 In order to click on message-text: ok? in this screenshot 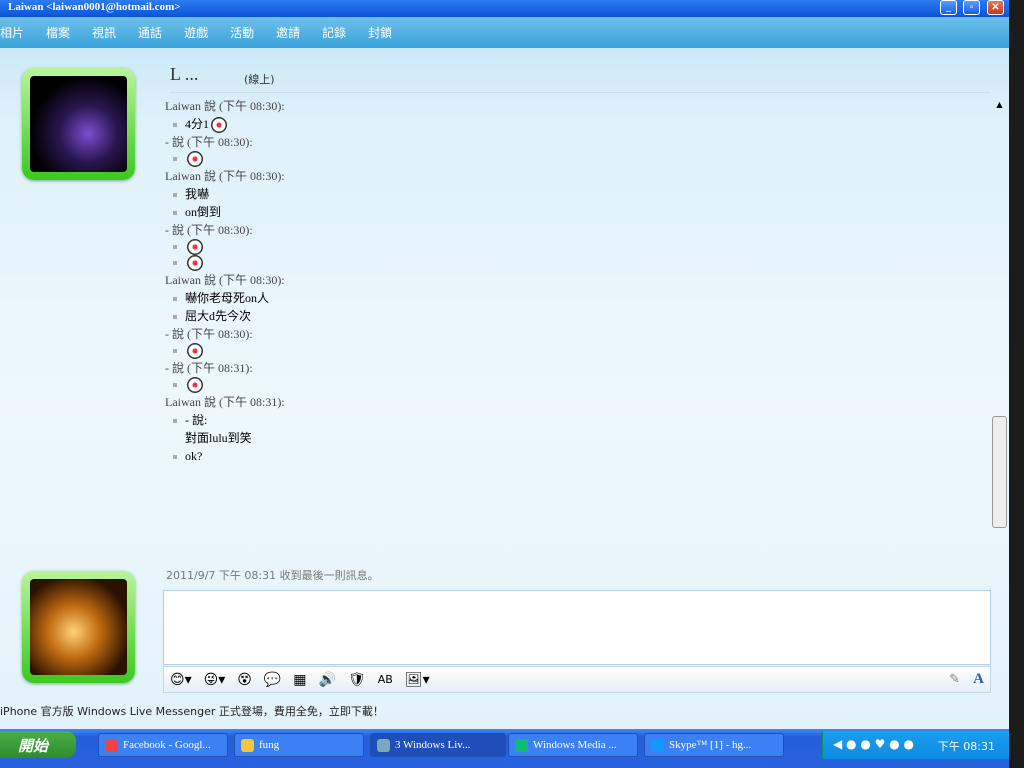, I will do `click(194, 456)`.